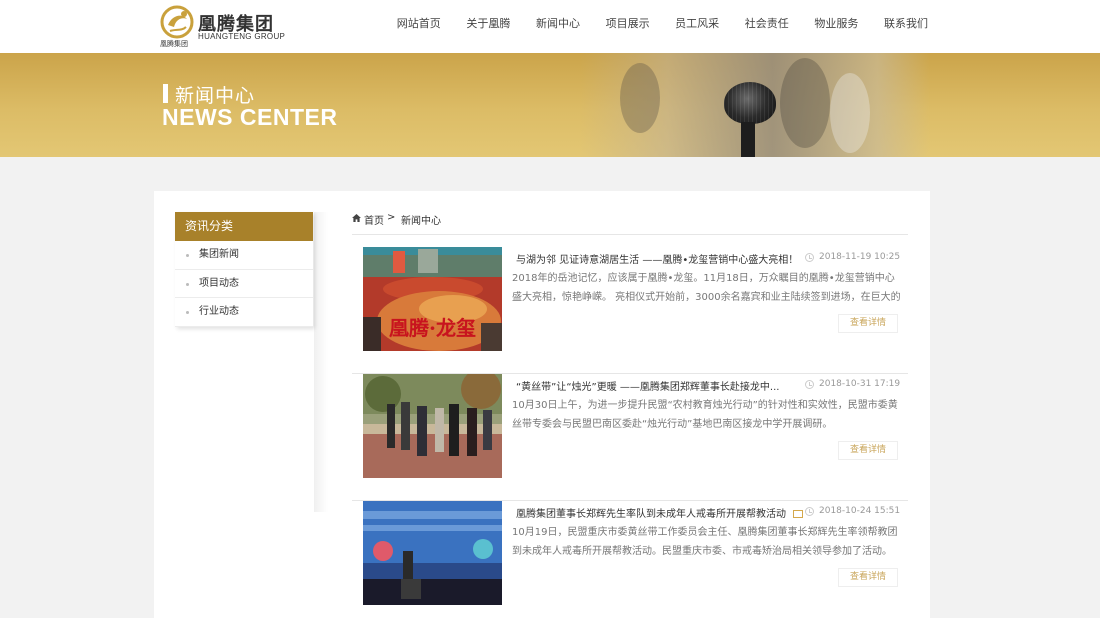  Describe the element at coordinates (242, 36) in the screenshot. I see `logo-name-en: HUANGTENG GROUP` at that location.